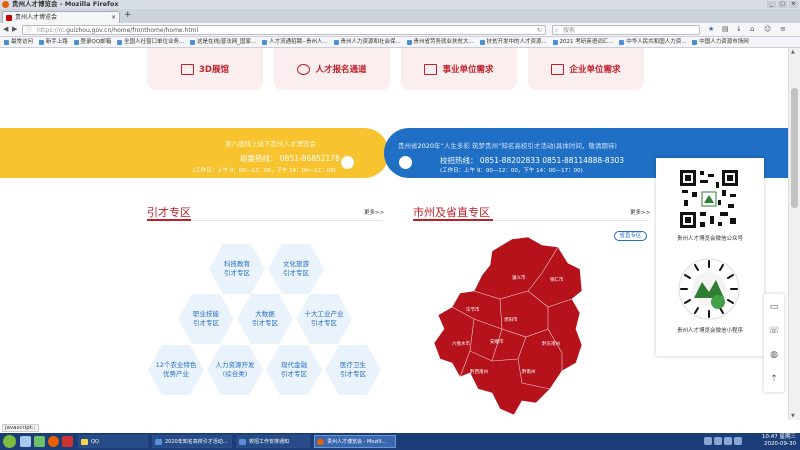 The height and width of the screenshot is (450, 800). I want to click on campus-hotline: 校招热线： 0851-88202833 0851-88114888-8303, so click(532, 160).